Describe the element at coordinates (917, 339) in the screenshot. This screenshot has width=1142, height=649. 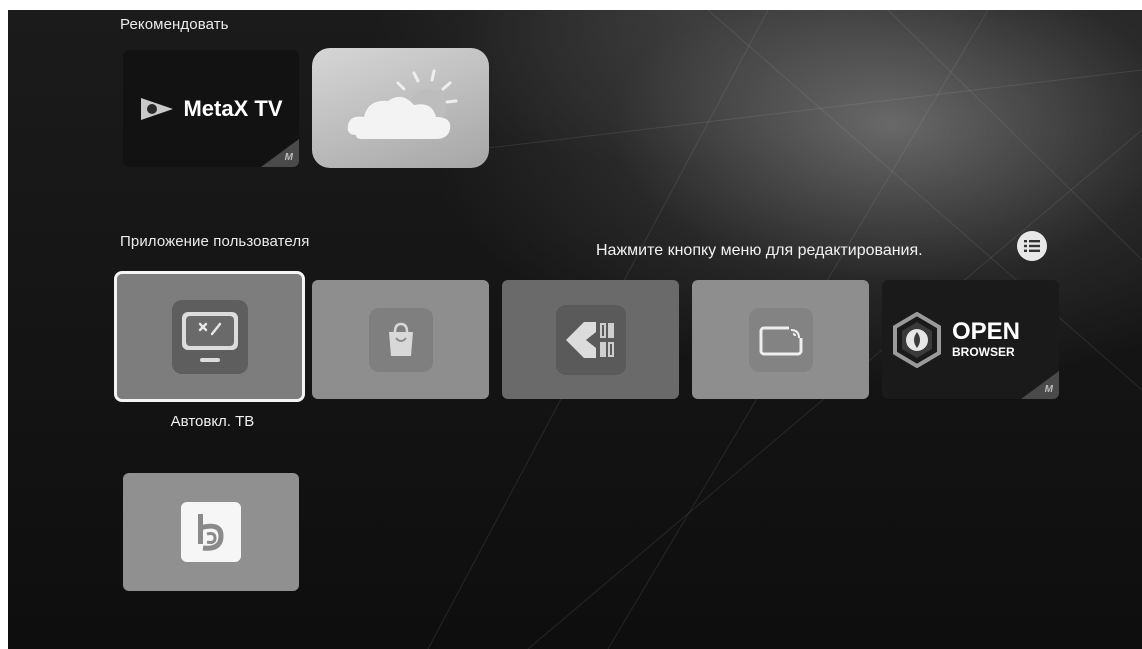
I see `leaf-hexagon-icon` at that location.